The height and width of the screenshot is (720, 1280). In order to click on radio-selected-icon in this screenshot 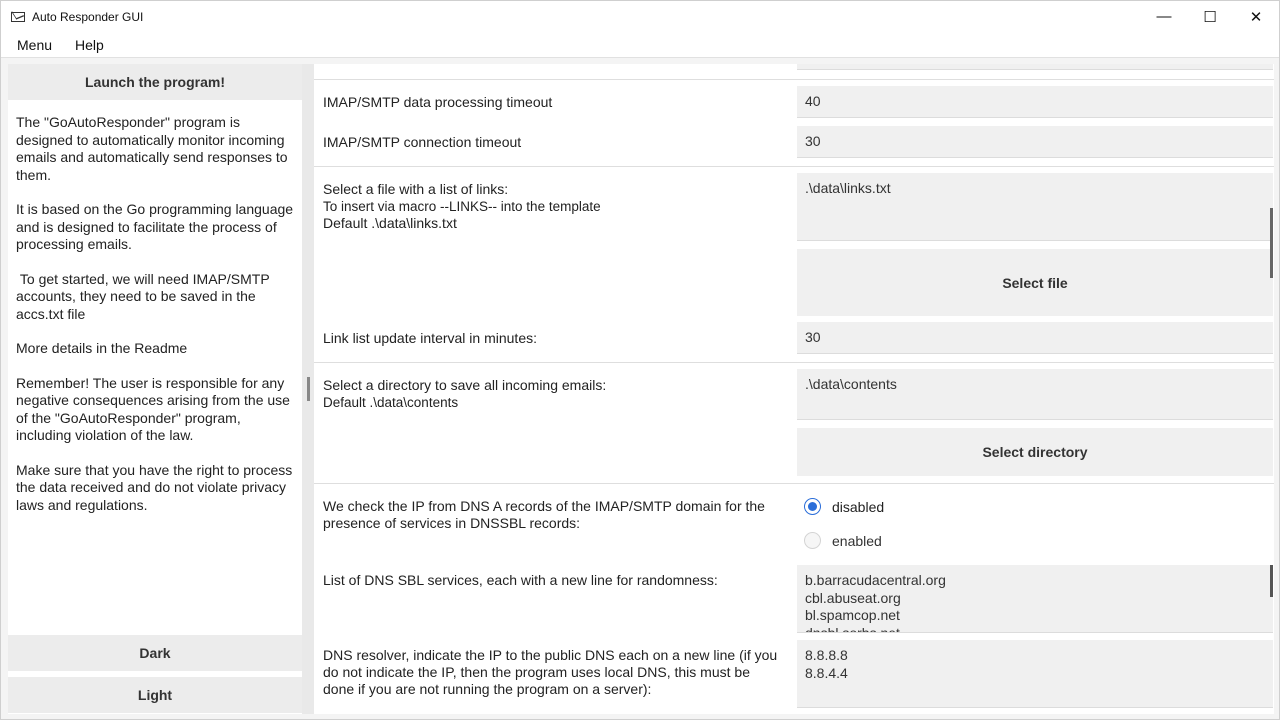, I will do `click(812, 506)`.